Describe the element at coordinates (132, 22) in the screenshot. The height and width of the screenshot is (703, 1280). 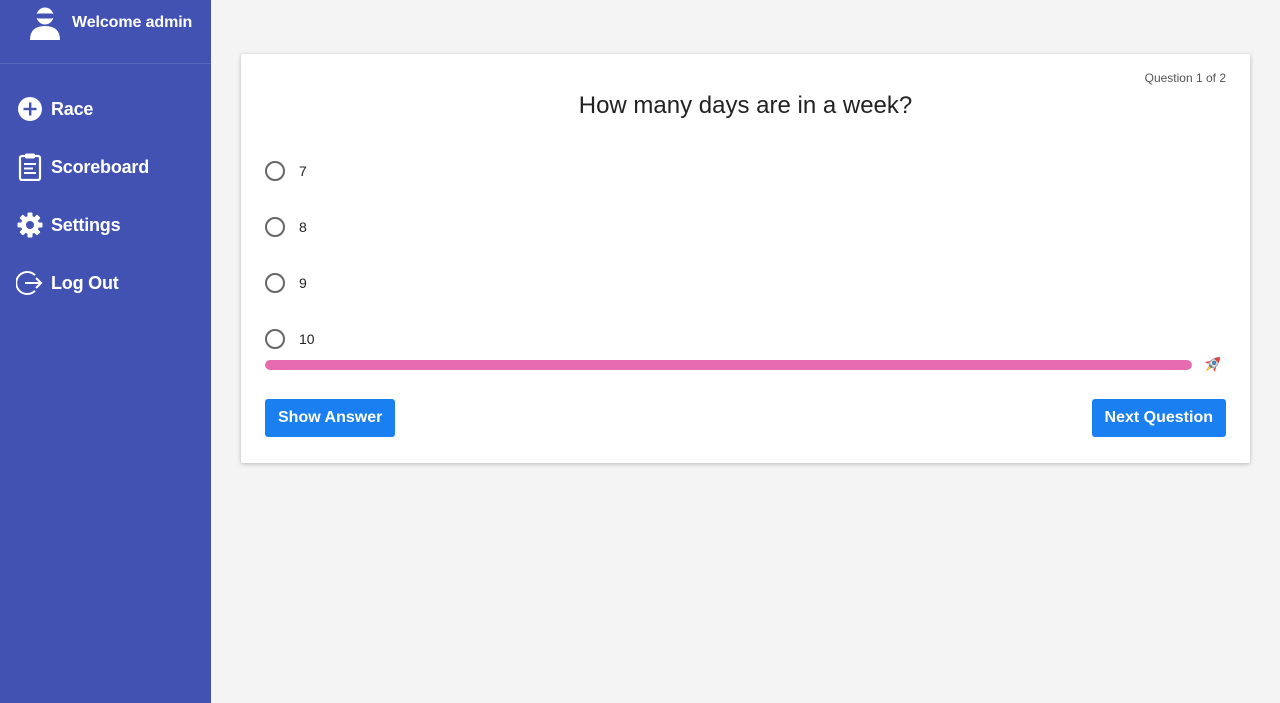
I see `welcome-text: Welcome admin` at that location.